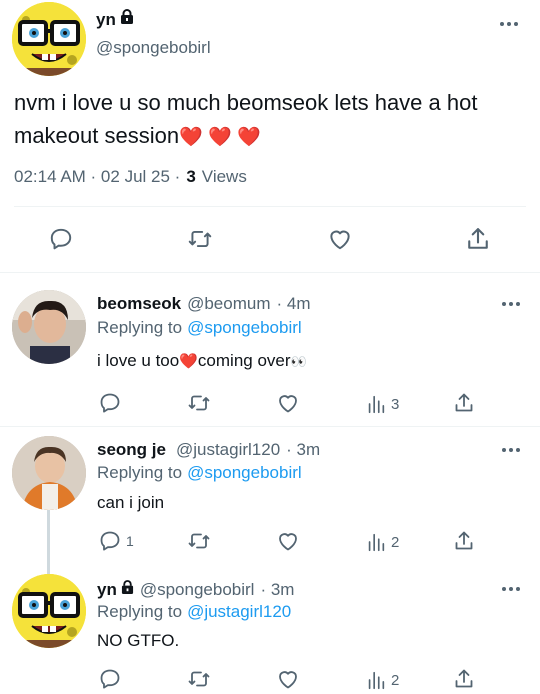 This screenshot has width=540, height=694. What do you see at coordinates (220, 137) in the screenshot?
I see `hearts-emoji: ❤️ ❤️ ❤️` at bounding box center [220, 137].